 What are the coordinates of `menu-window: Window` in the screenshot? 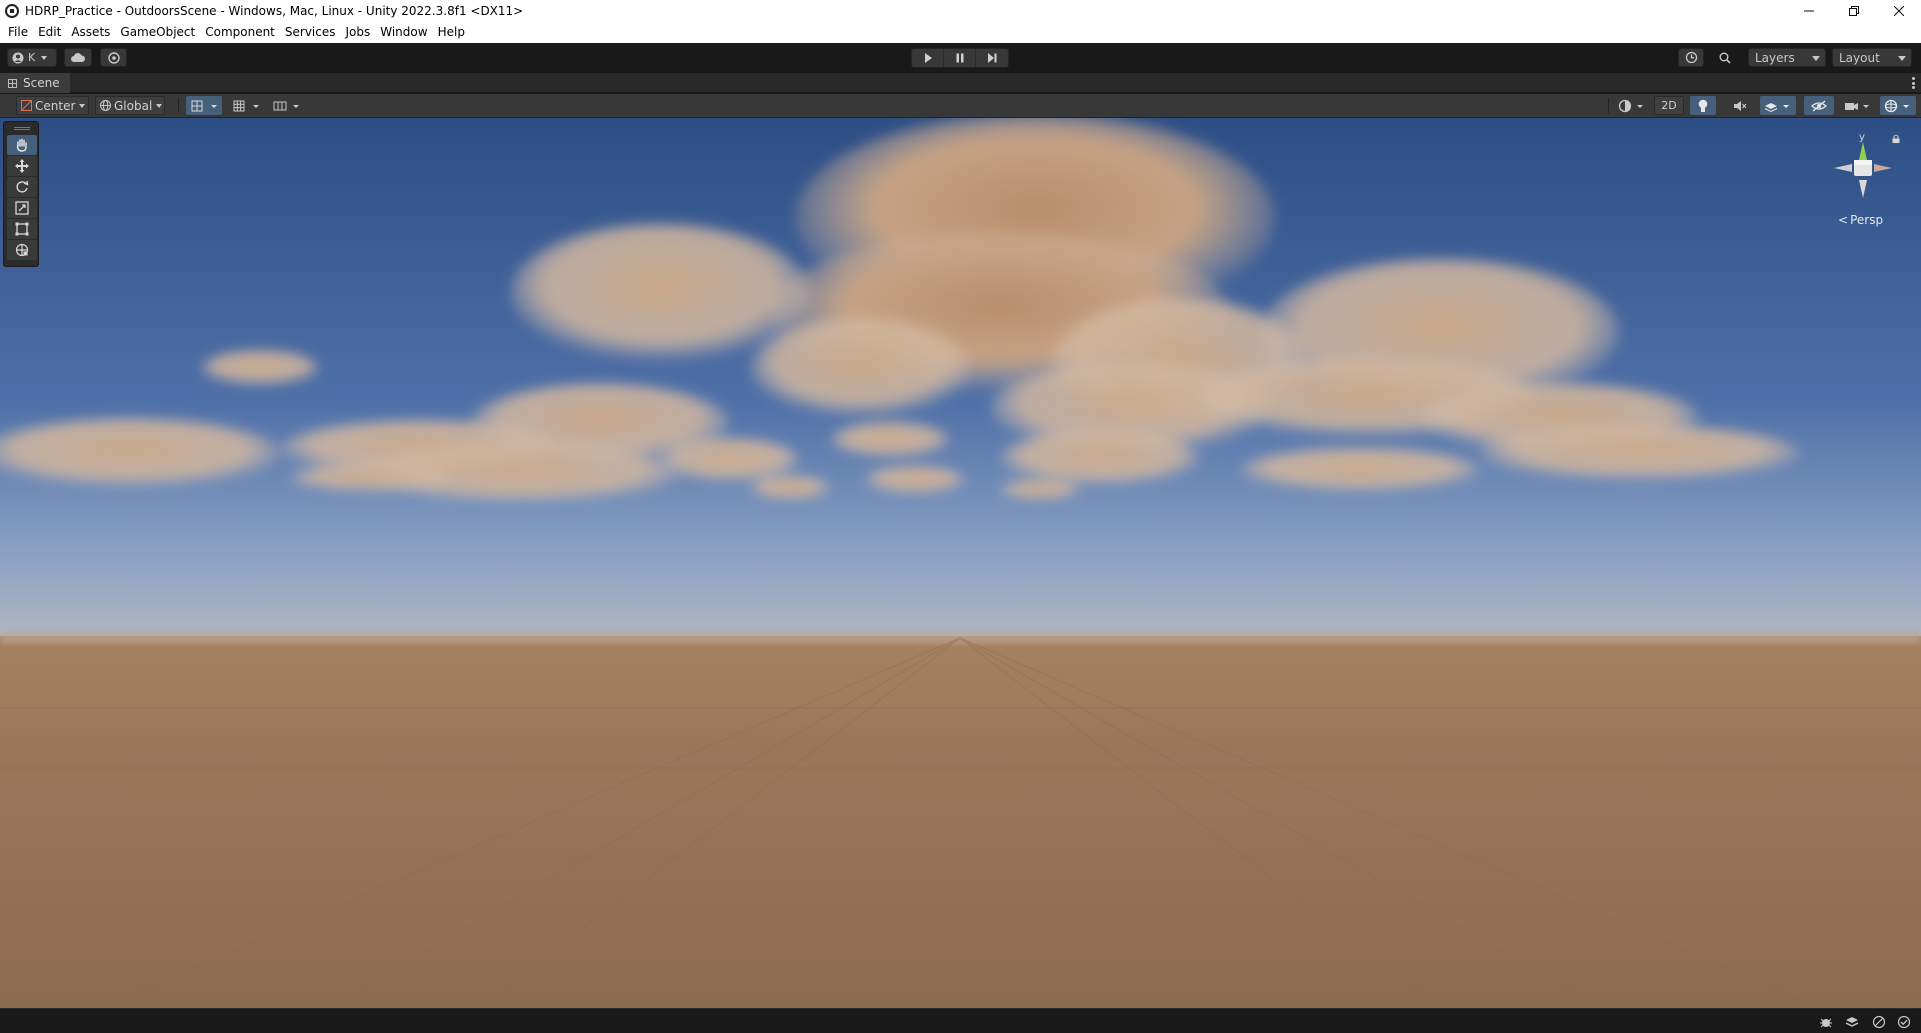 It's located at (403, 32).